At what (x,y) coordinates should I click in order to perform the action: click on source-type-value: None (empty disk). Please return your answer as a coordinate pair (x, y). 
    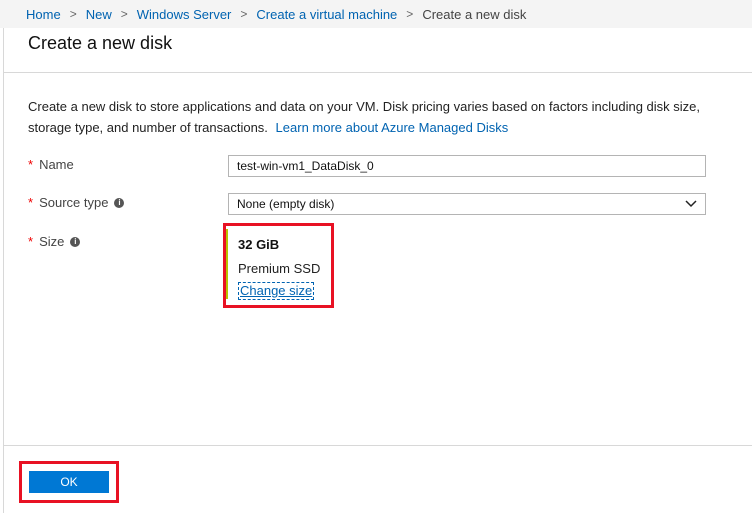
    Looking at the image, I should click on (286, 204).